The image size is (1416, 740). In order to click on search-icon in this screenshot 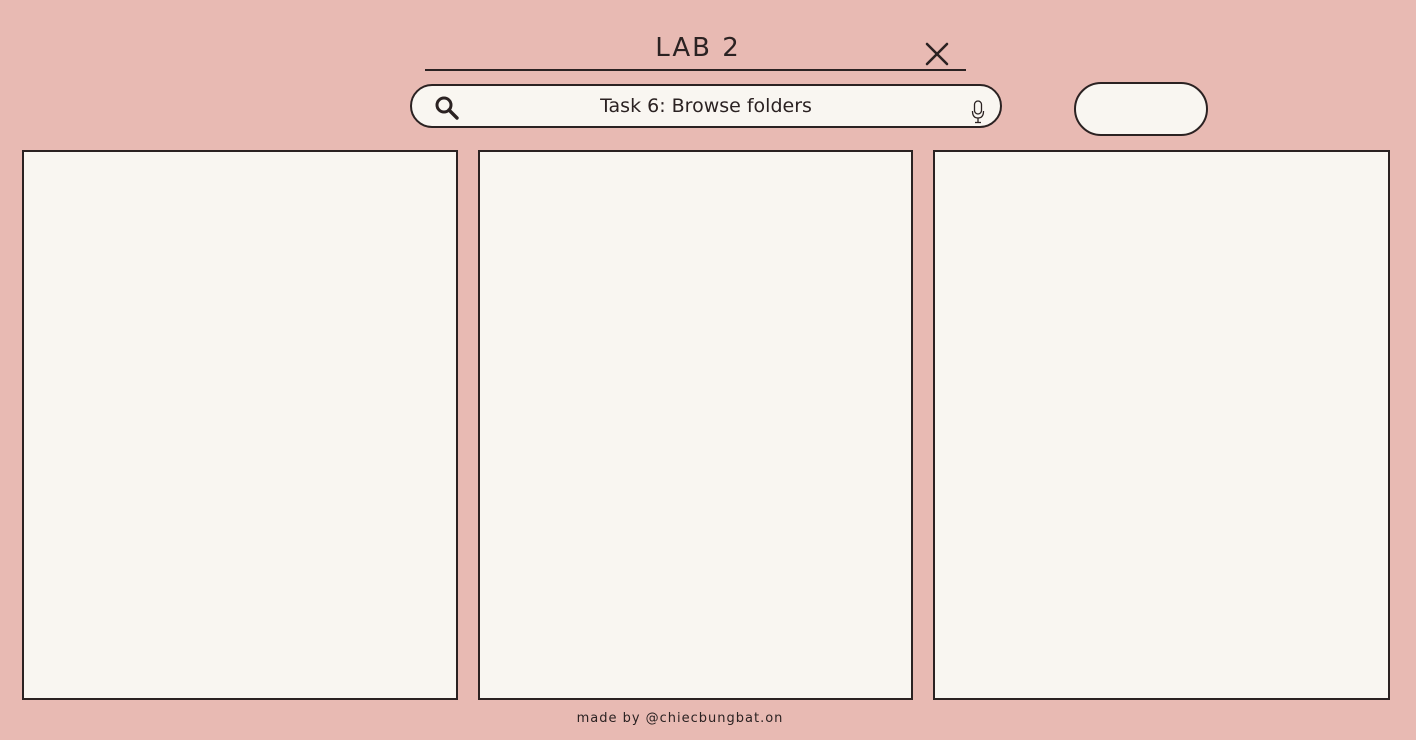, I will do `click(447, 108)`.